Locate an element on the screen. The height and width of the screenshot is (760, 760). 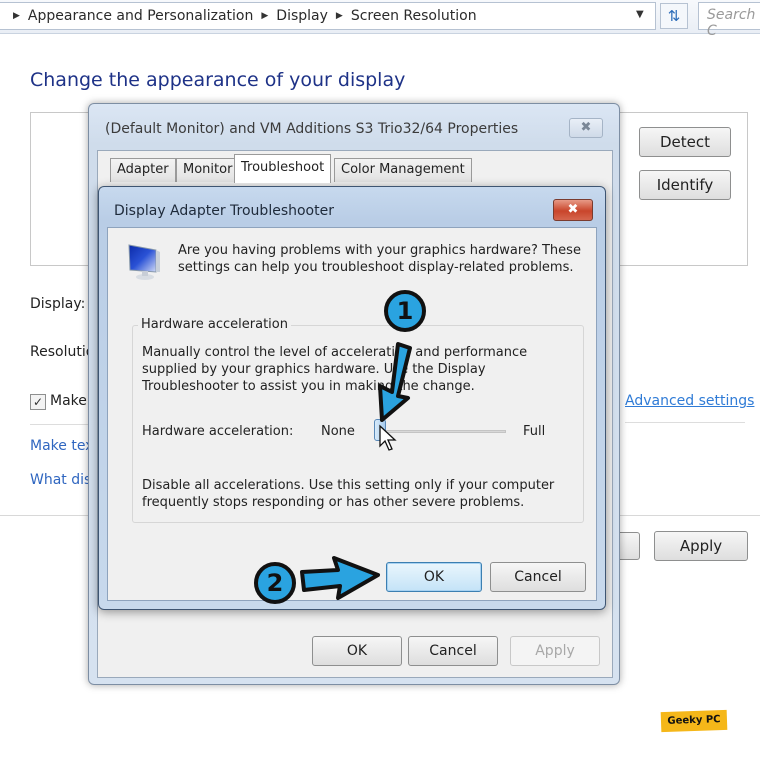
tab-troubleshoot: Troubleshoot is located at coordinates (283, 168).